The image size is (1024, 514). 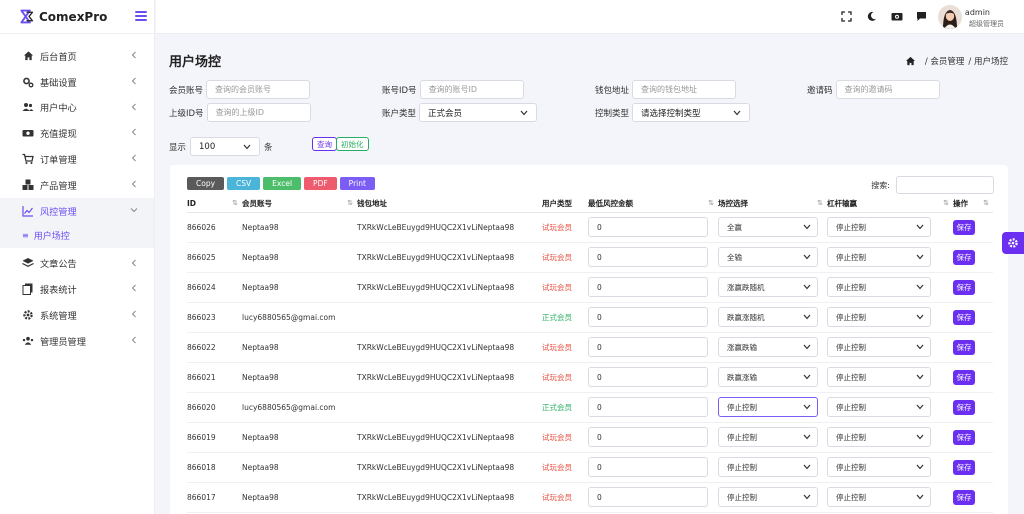 I want to click on home-icon, so click(x=910, y=61).